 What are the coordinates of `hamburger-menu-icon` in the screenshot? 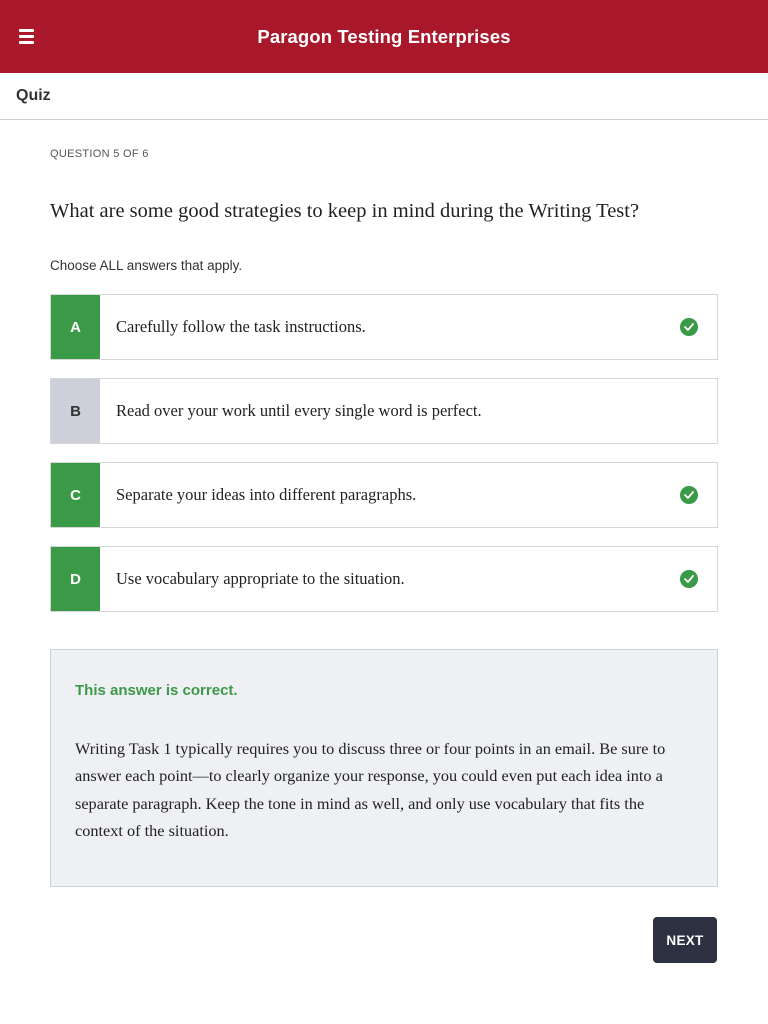 It's located at (28, 36).